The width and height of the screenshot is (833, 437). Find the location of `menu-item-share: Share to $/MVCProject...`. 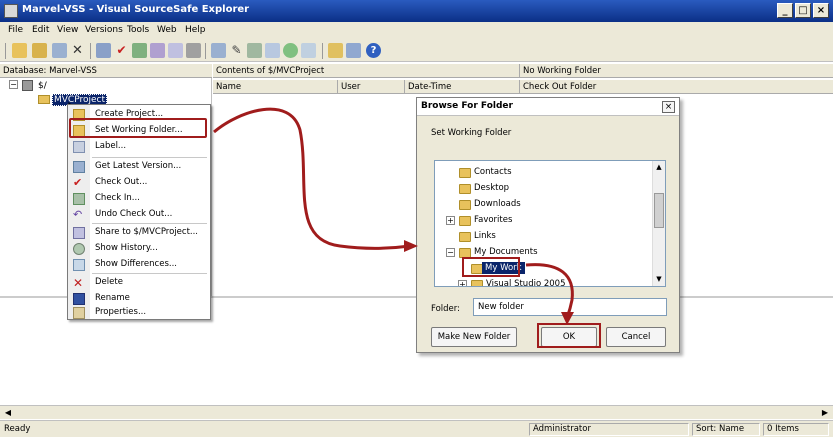

menu-item-share: Share to $/MVCProject... is located at coordinates (139, 233).